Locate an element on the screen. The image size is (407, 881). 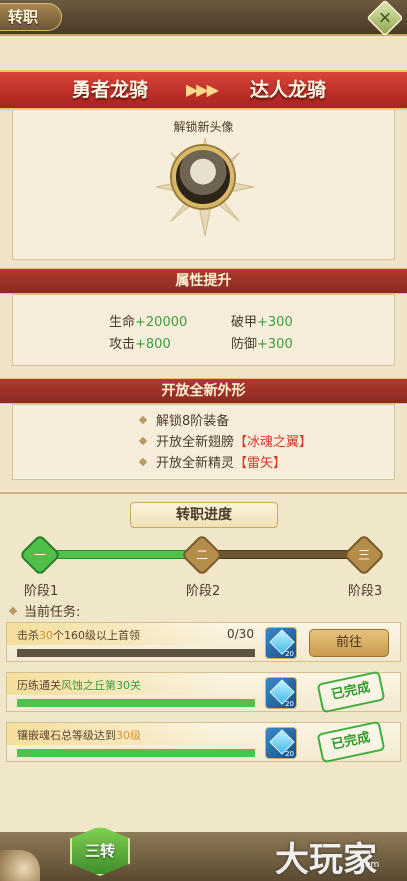
goto-button: 前往 is located at coordinates (349, 643).